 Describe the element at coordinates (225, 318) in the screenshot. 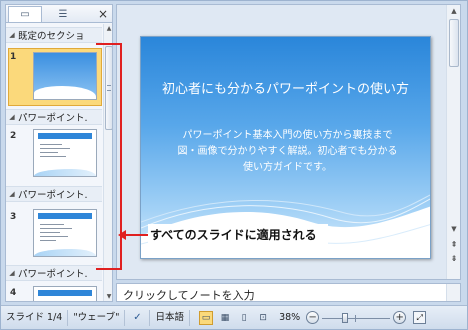

I see `slide-sorter-view-icon: ▦` at that location.